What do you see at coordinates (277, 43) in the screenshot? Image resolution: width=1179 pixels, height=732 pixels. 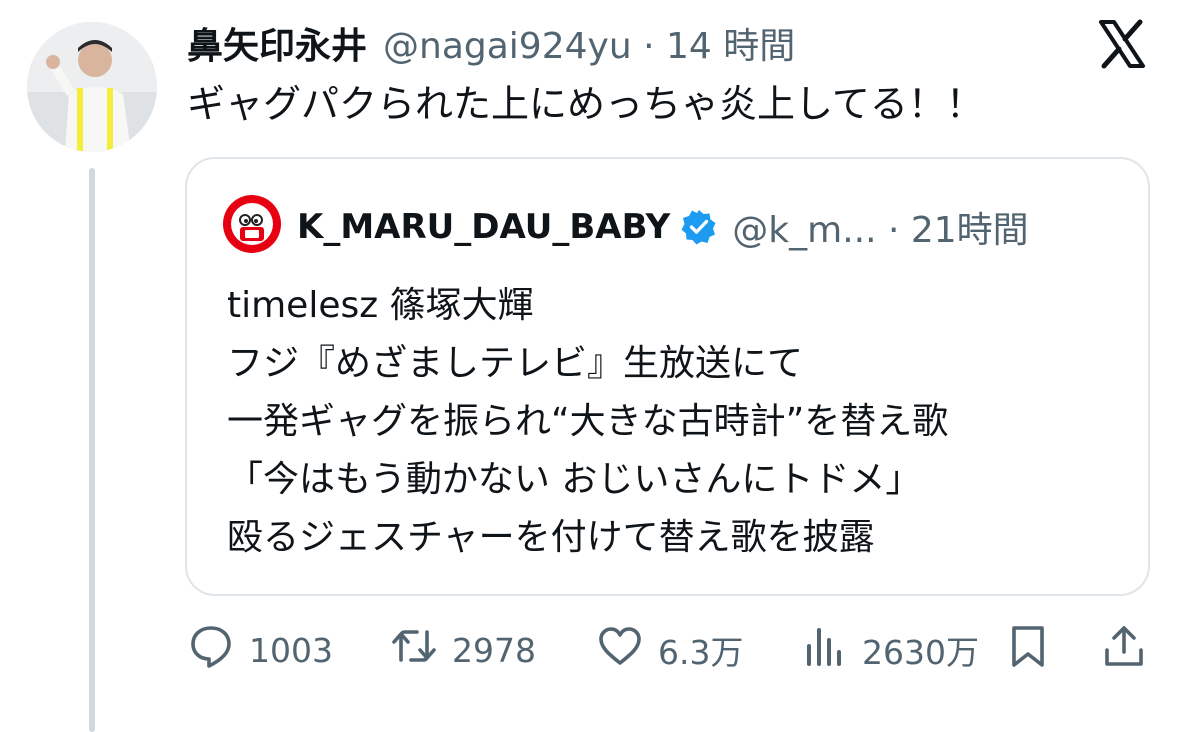 I see `author-display-name: 鼻矢印永井` at bounding box center [277, 43].